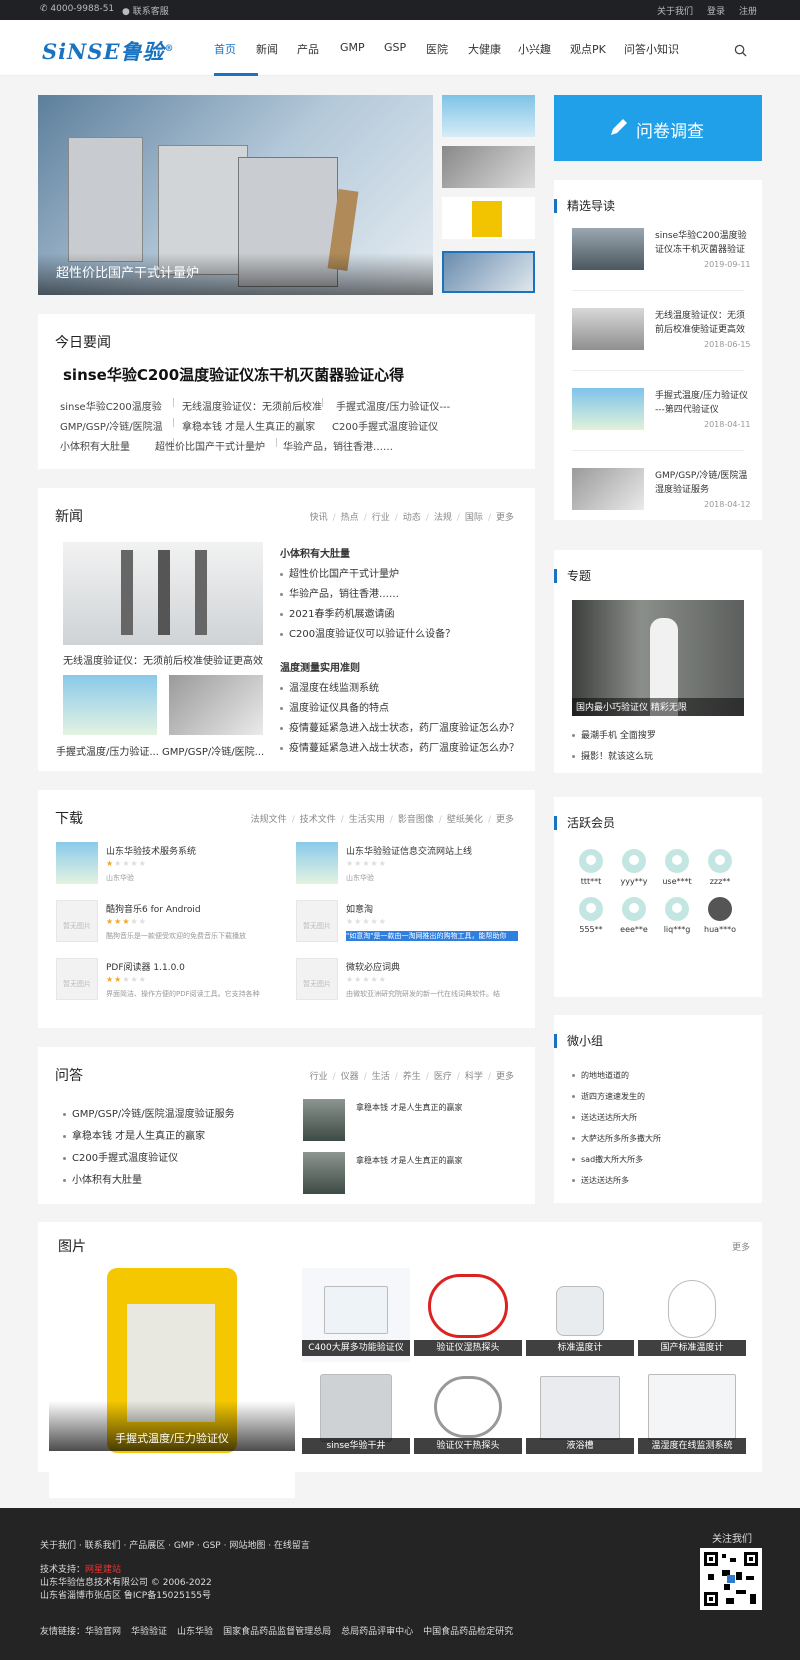 This screenshot has height=1660, width=800. What do you see at coordinates (318, 820) in the screenshot?
I see `download-tab-1: 技术文件` at bounding box center [318, 820].